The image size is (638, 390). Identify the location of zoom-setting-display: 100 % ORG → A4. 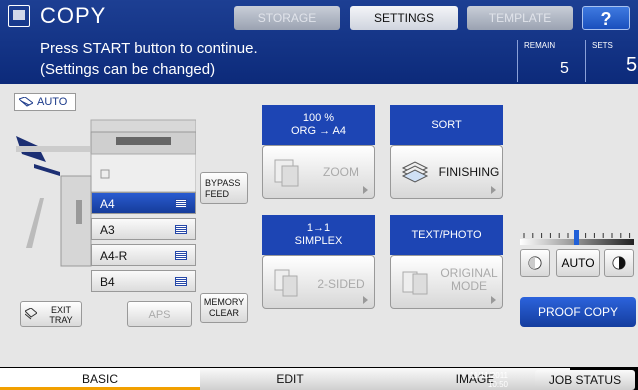
(318, 125).